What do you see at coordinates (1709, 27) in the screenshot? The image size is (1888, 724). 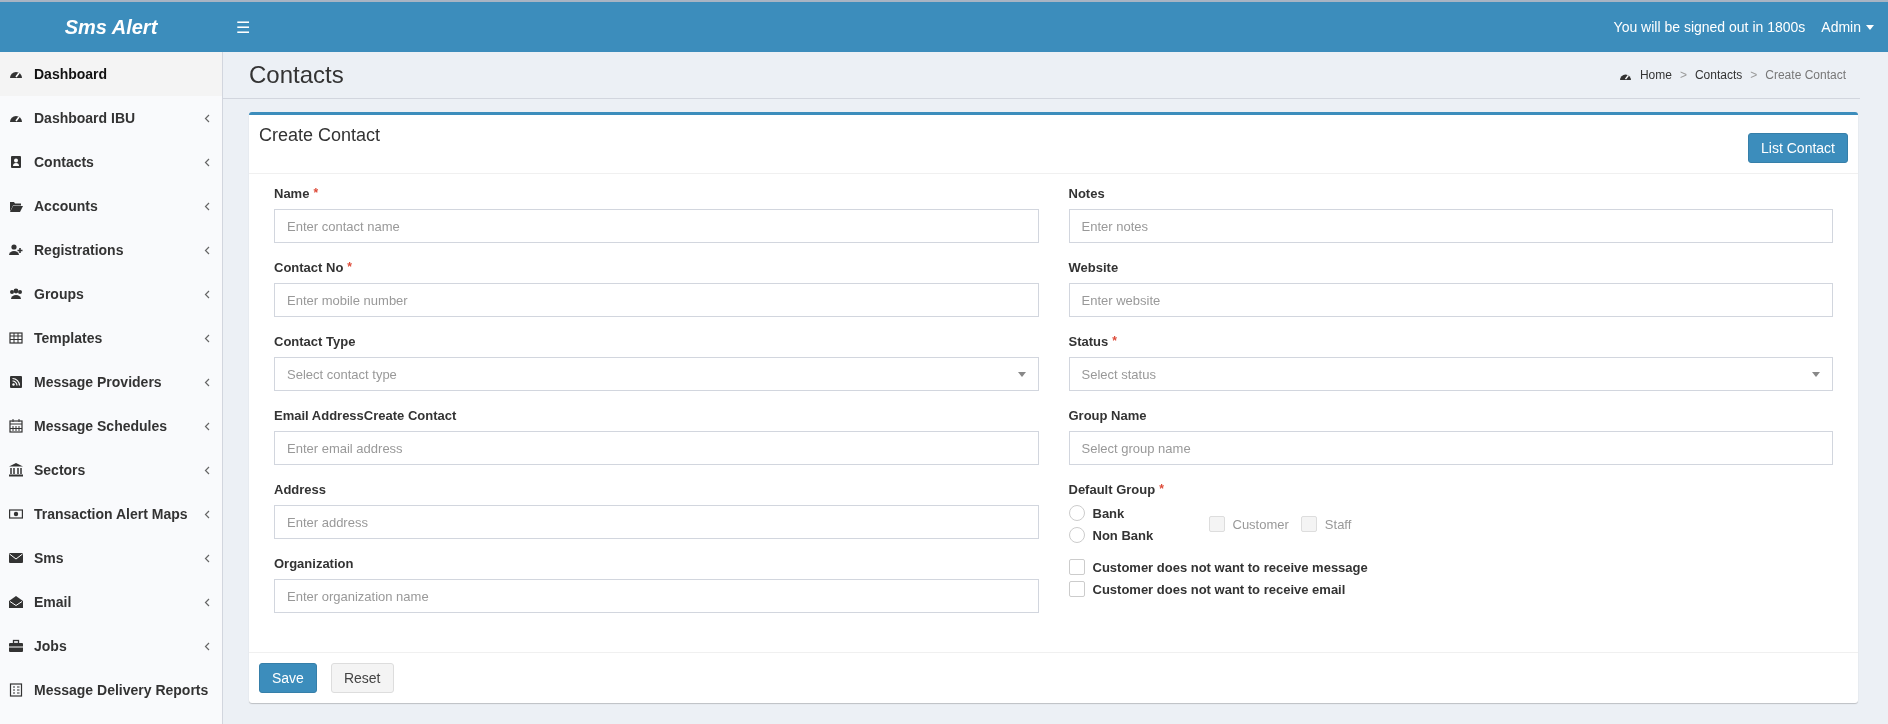 I see `session-notice: You will be signed out in 1800s` at bounding box center [1709, 27].